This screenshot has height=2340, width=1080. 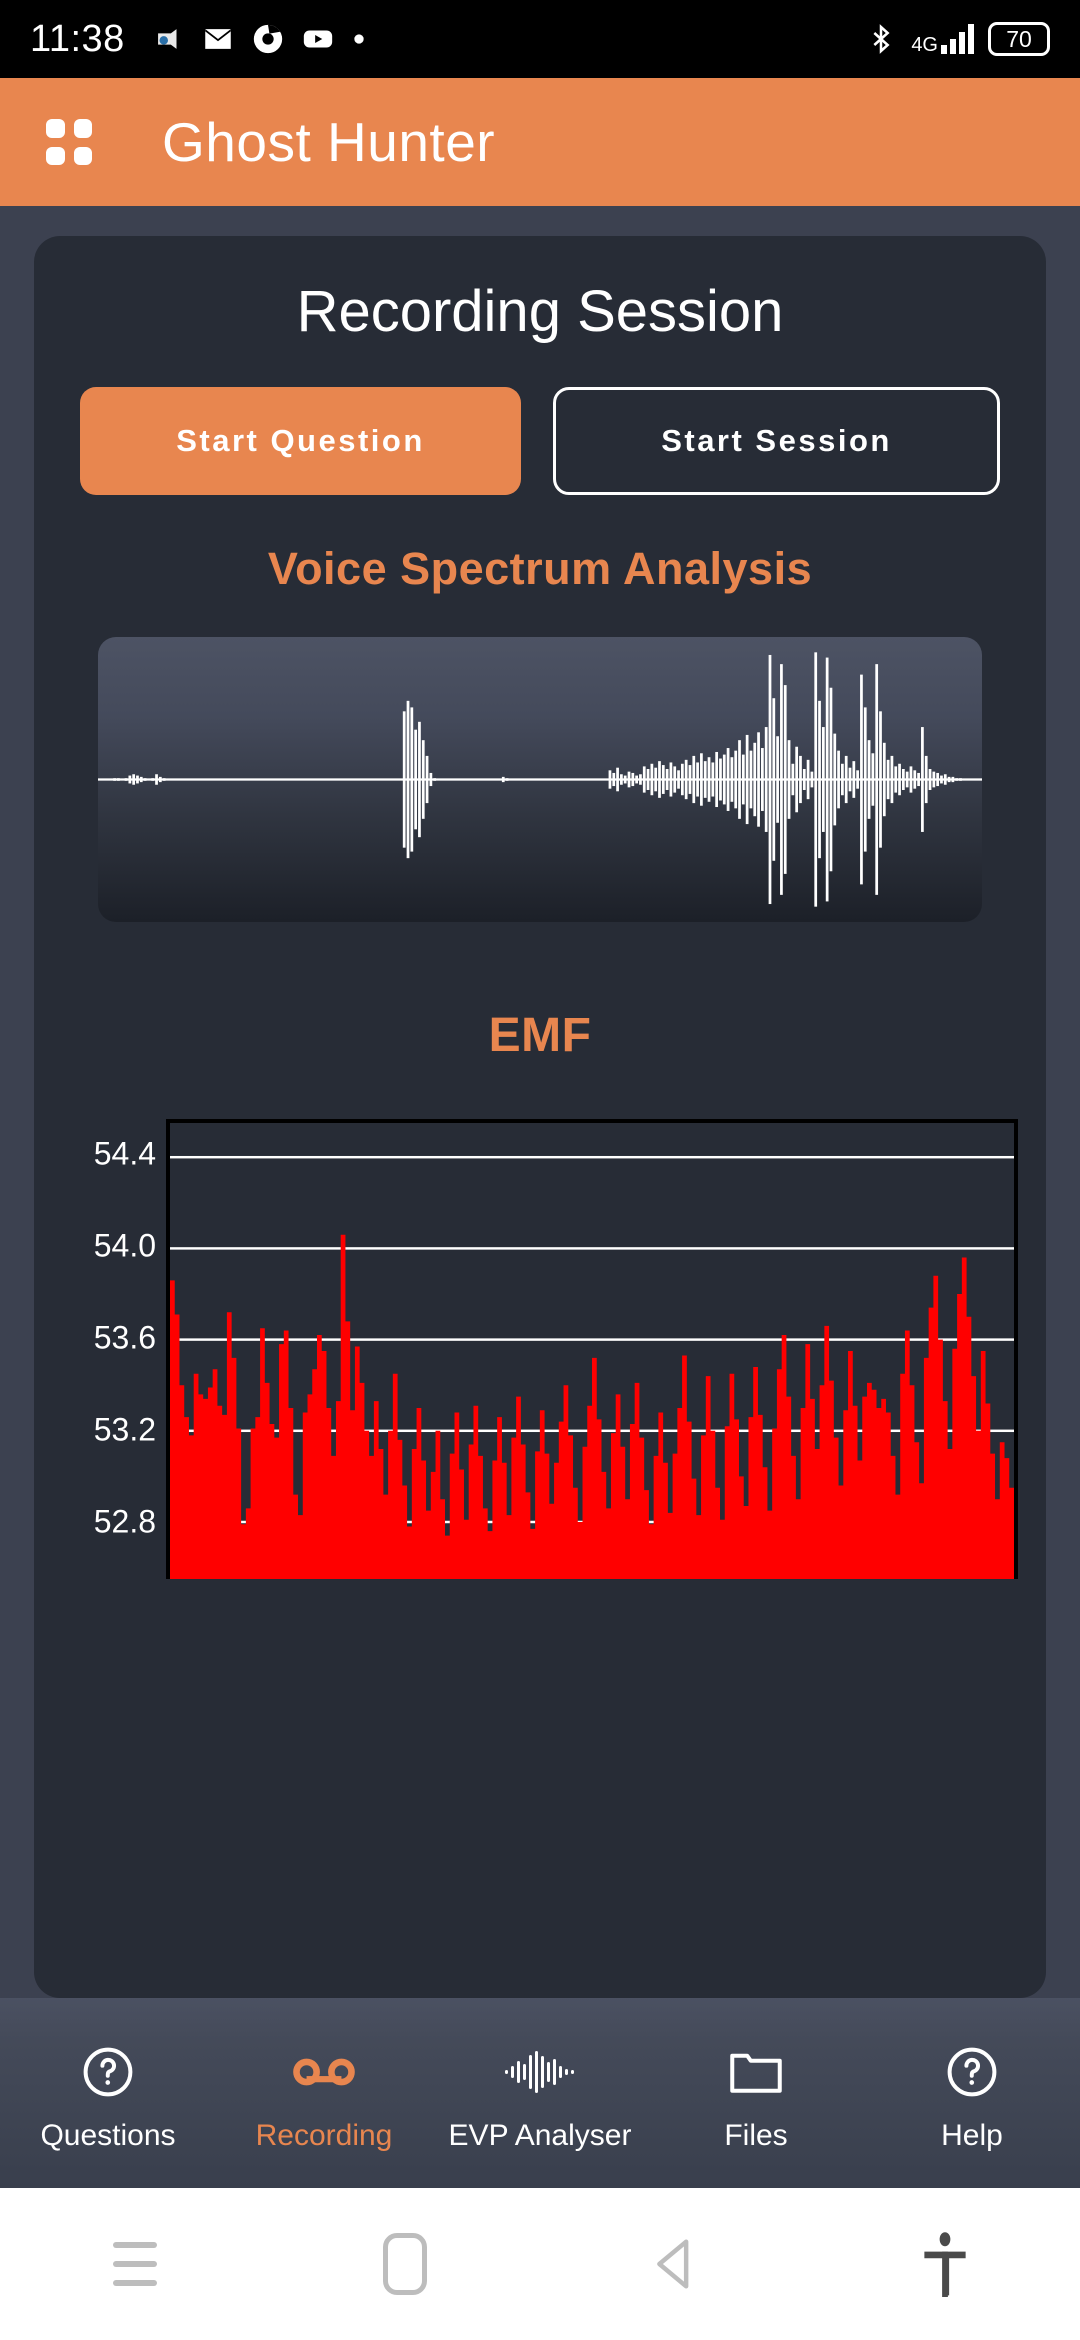 What do you see at coordinates (540, 2135) in the screenshot?
I see `nav-label-evp-analyser: EVP Analyser` at bounding box center [540, 2135].